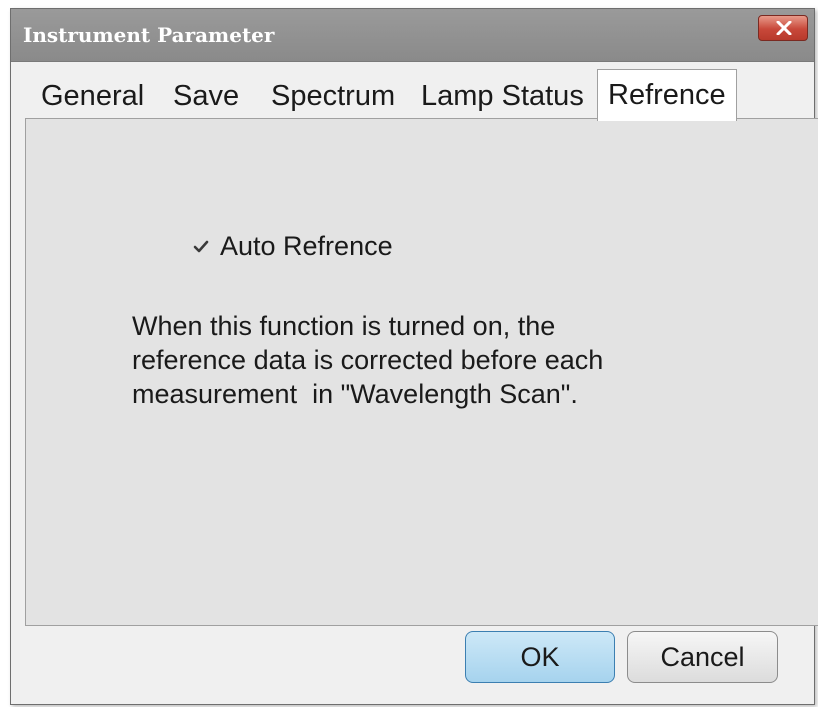 This screenshot has width=818, height=707. What do you see at coordinates (702, 657) in the screenshot?
I see `cancel-button: Cancel` at bounding box center [702, 657].